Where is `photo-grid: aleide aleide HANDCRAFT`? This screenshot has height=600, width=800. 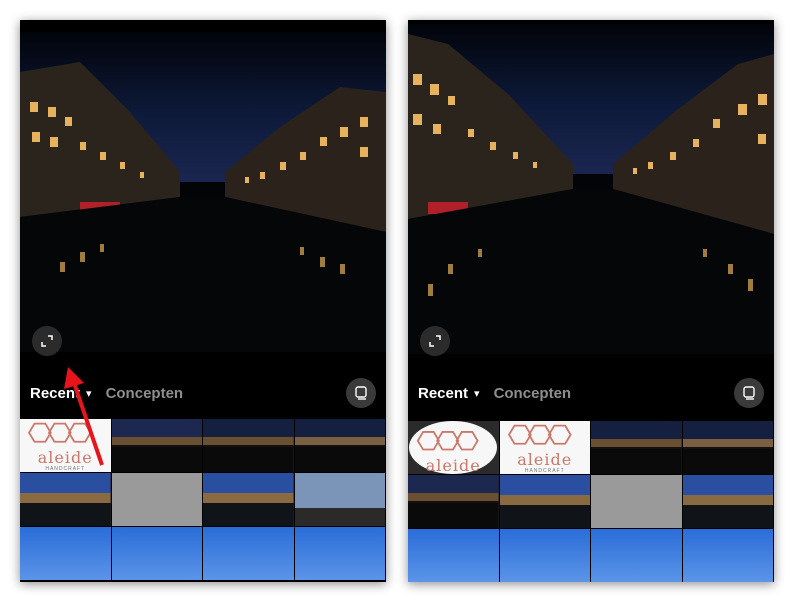 photo-grid: aleide aleide HANDCRAFT is located at coordinates (591, 501).